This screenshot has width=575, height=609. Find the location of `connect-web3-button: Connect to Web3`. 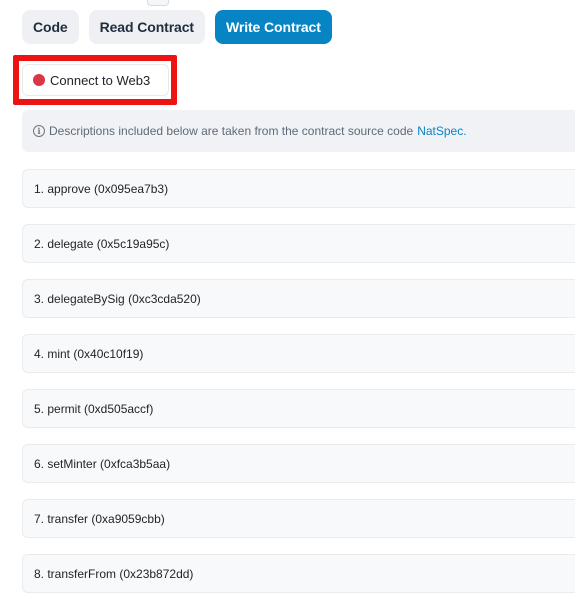

connect-web3-button: Connect to Web3 is located at coordinates (95, 80).